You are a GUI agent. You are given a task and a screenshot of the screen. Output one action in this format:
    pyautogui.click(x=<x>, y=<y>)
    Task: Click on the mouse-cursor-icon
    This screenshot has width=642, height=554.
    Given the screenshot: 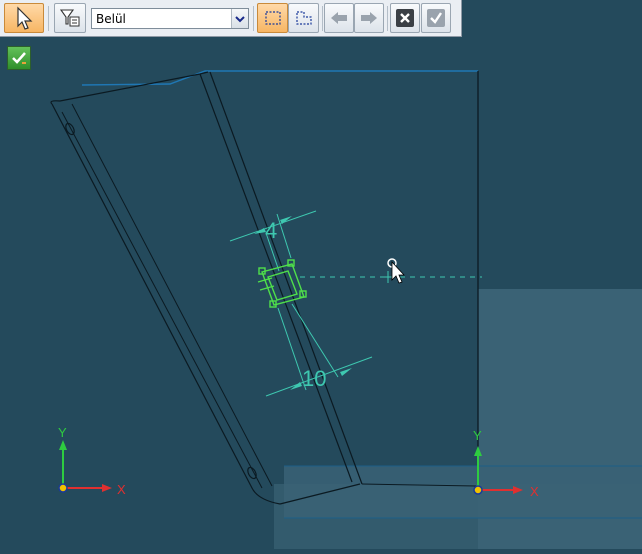 What is the action you would take?
    pyautogui.click(x=396, y=271)
    